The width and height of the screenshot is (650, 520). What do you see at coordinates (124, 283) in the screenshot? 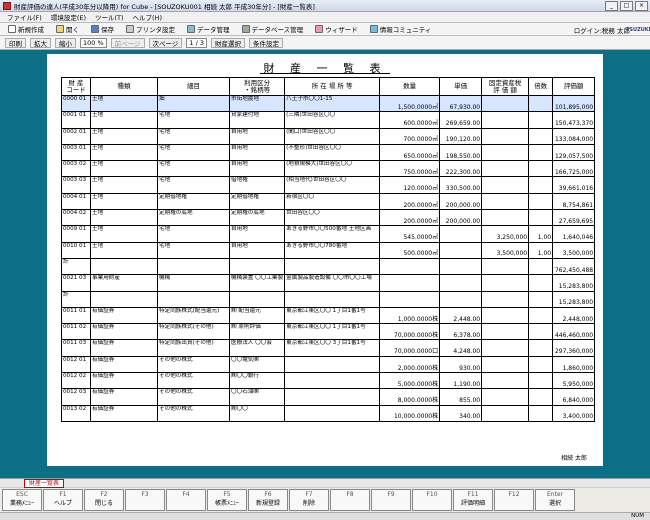
I see `kind-cell: 事業用財産` at bounding box center [124, 283].